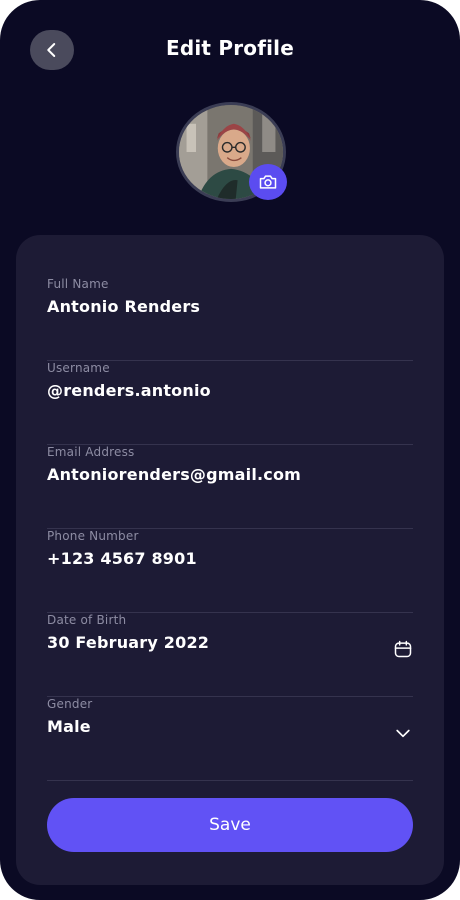  What do you see at coordinates (70, 704) in the screenshot?
I see `gender-label: Gender` at bounding box center [70, 704].